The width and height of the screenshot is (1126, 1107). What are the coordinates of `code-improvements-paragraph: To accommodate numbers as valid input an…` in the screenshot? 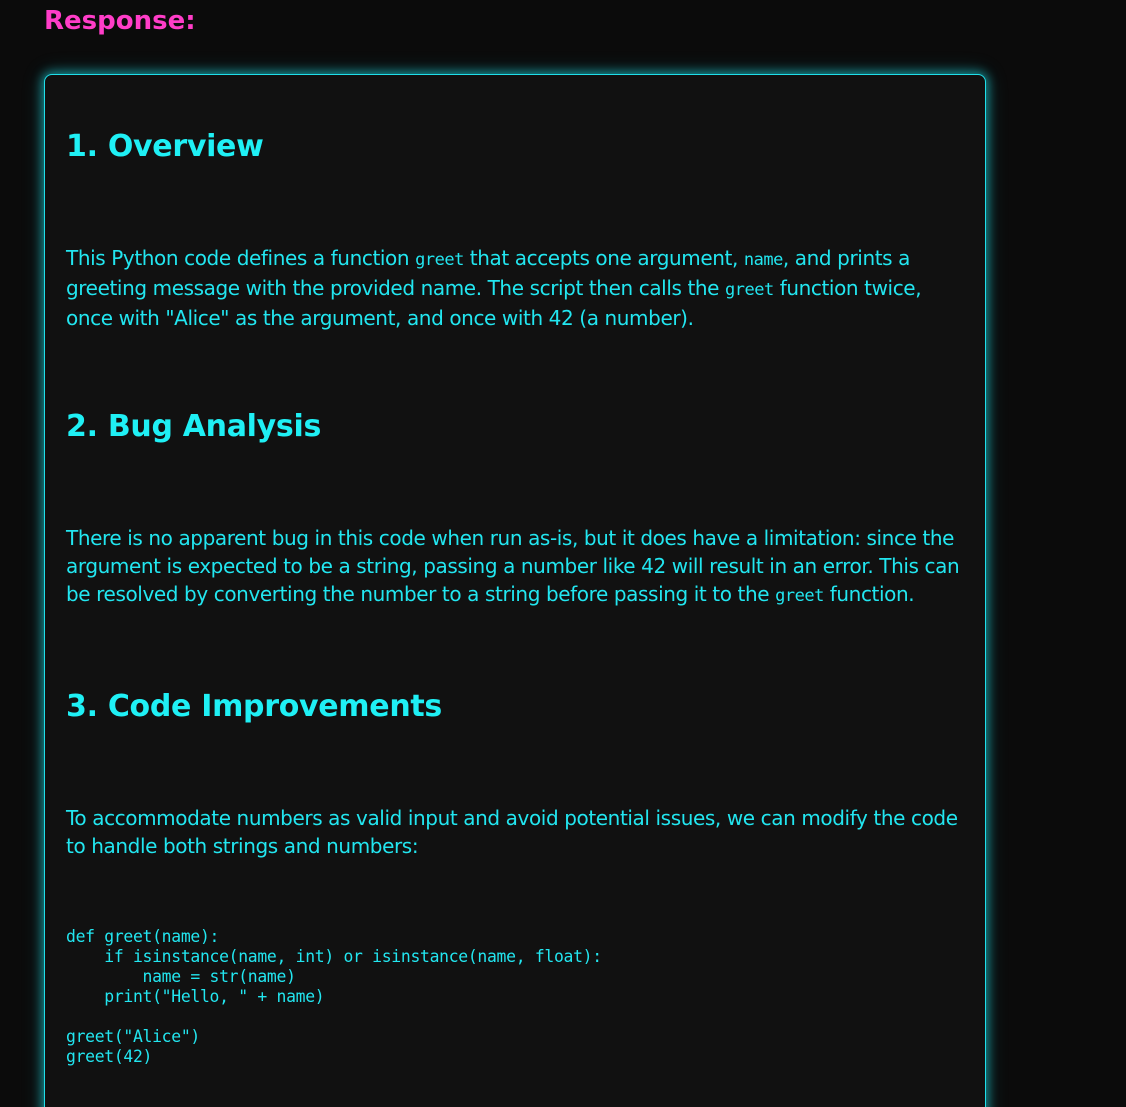 It's located at (516, 832).